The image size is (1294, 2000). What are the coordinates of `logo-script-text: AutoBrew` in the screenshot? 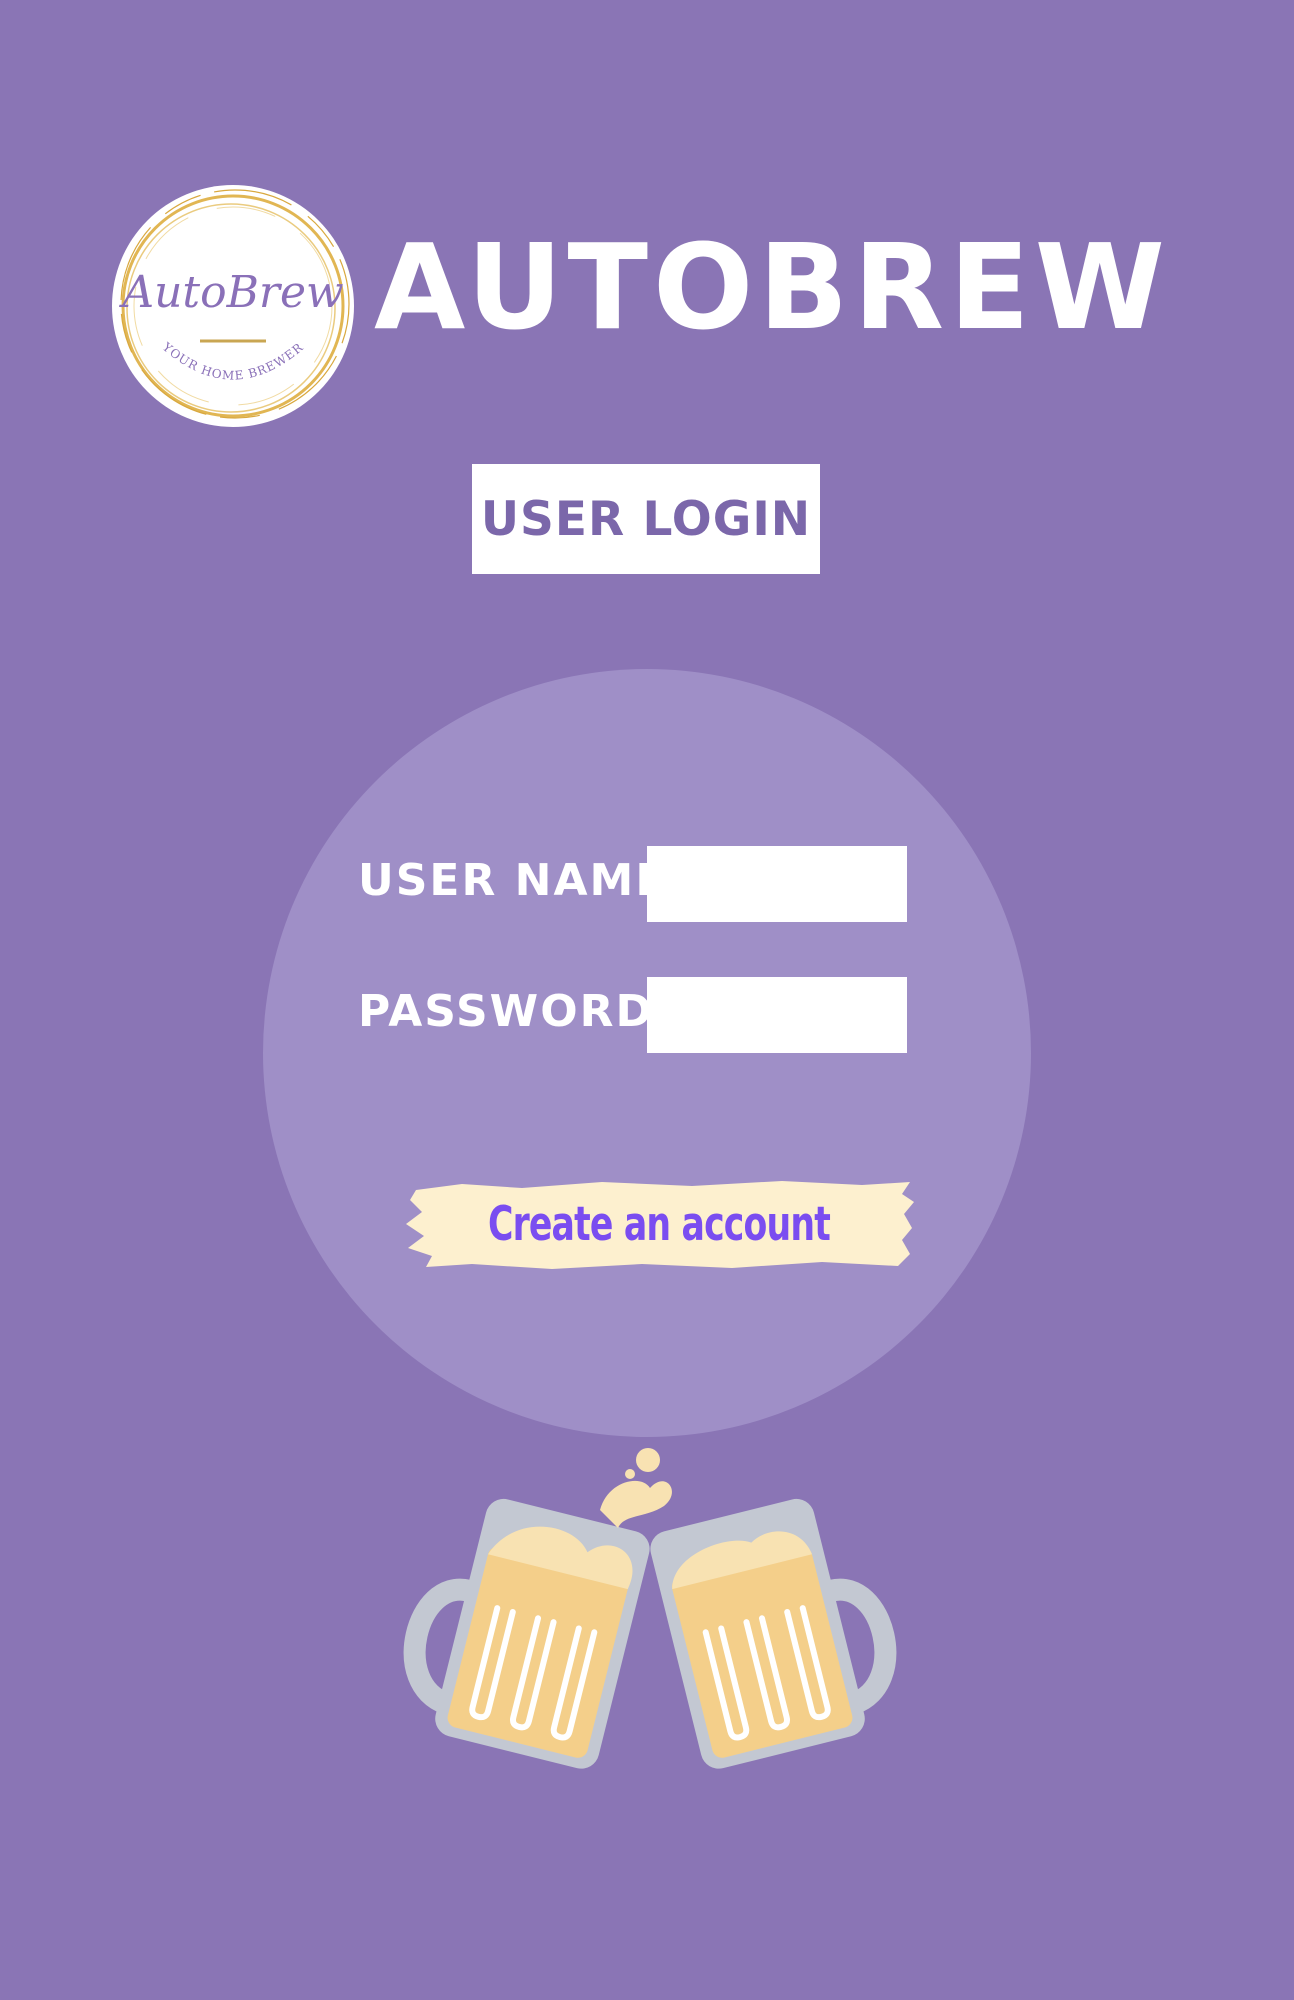 It's located at (230, 292).